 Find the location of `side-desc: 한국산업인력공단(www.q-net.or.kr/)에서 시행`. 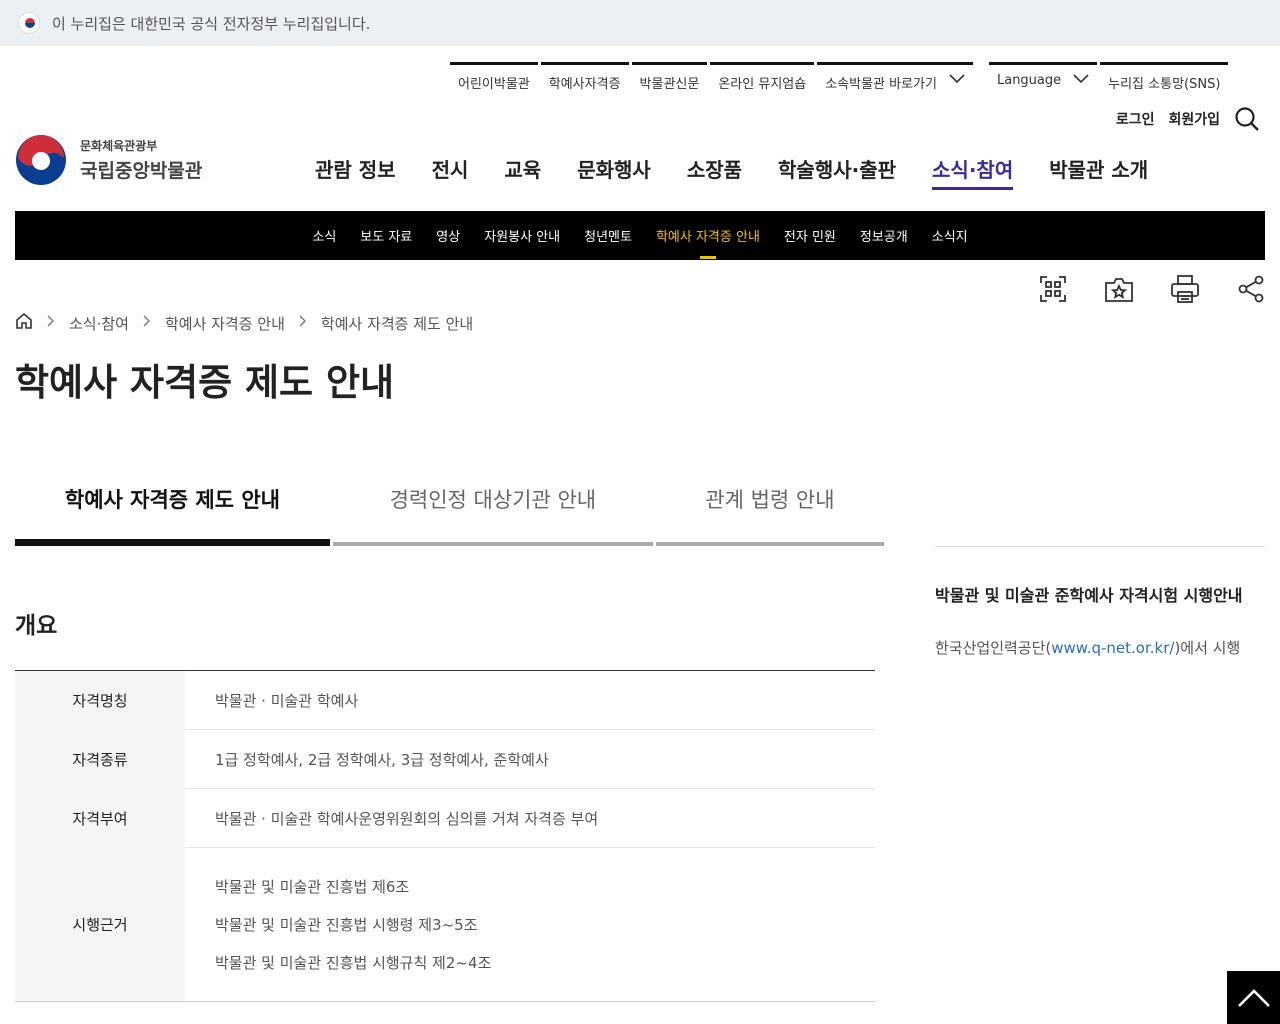

side-desc: 한국산업인력공단(www.q-net.or.kr/)에서 시행 is located at coordinates (1100, 647).